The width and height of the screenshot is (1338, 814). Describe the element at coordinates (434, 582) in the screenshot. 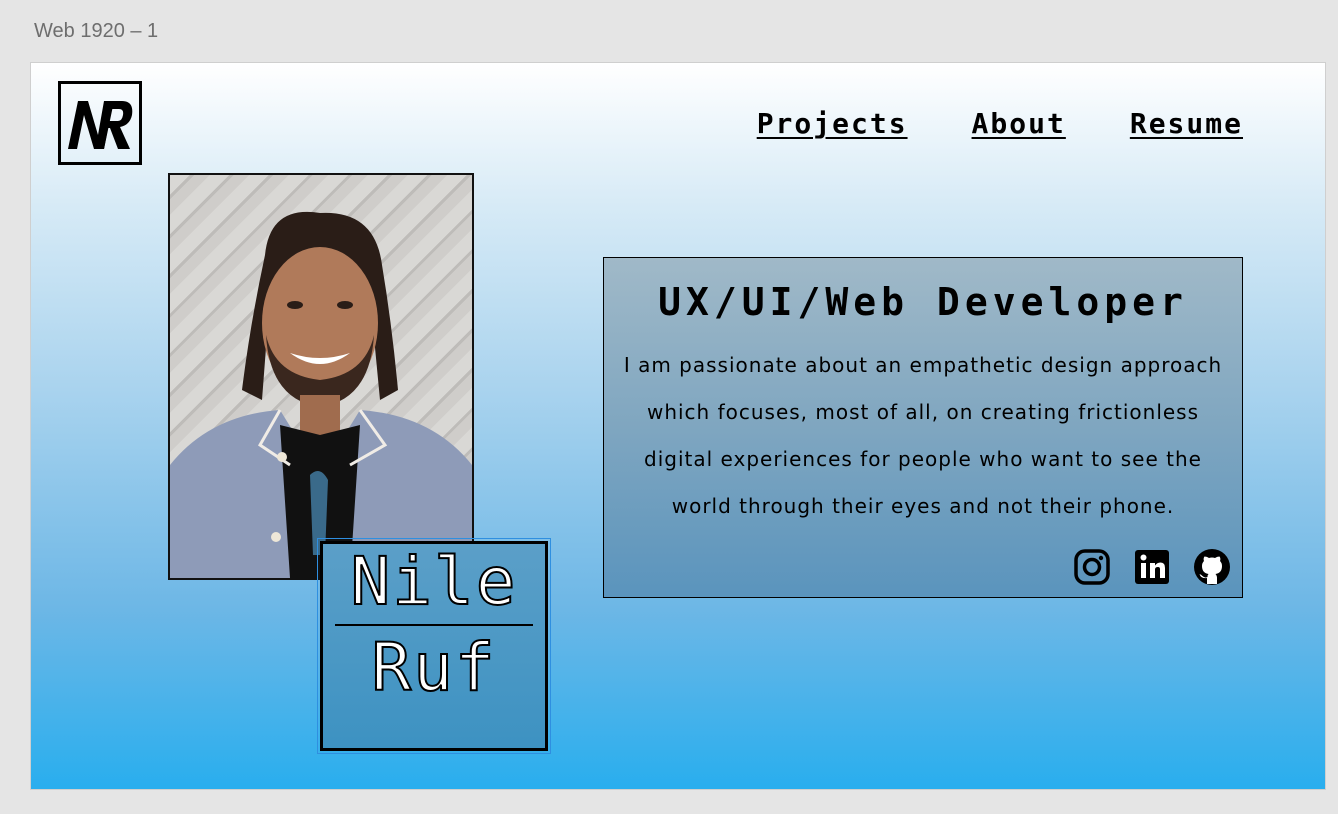

I see `first-name: Nile` at that location.